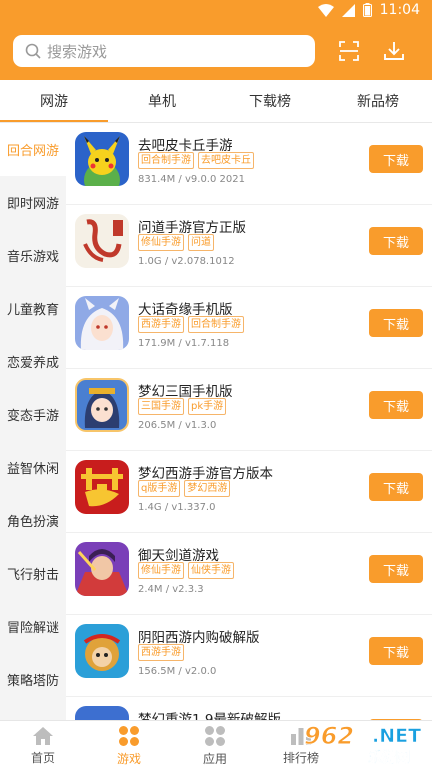 This screenshot has width=432, height=769. What do you see at coordinates (249, 574) in the screenshot?
I see `list-item: 御天剑道游戏 修仙手游 仙侠手游 2.4M / v2.3.3 下载` at bounding box center [249, 574].